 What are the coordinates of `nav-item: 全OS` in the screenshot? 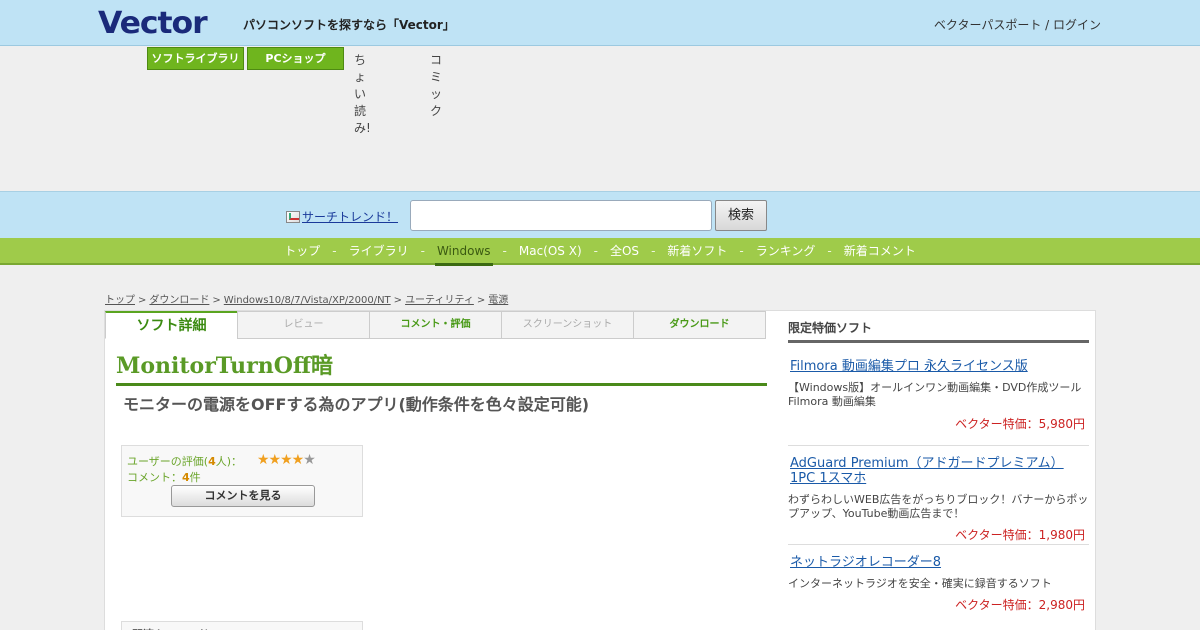 It's located at (624, 251).